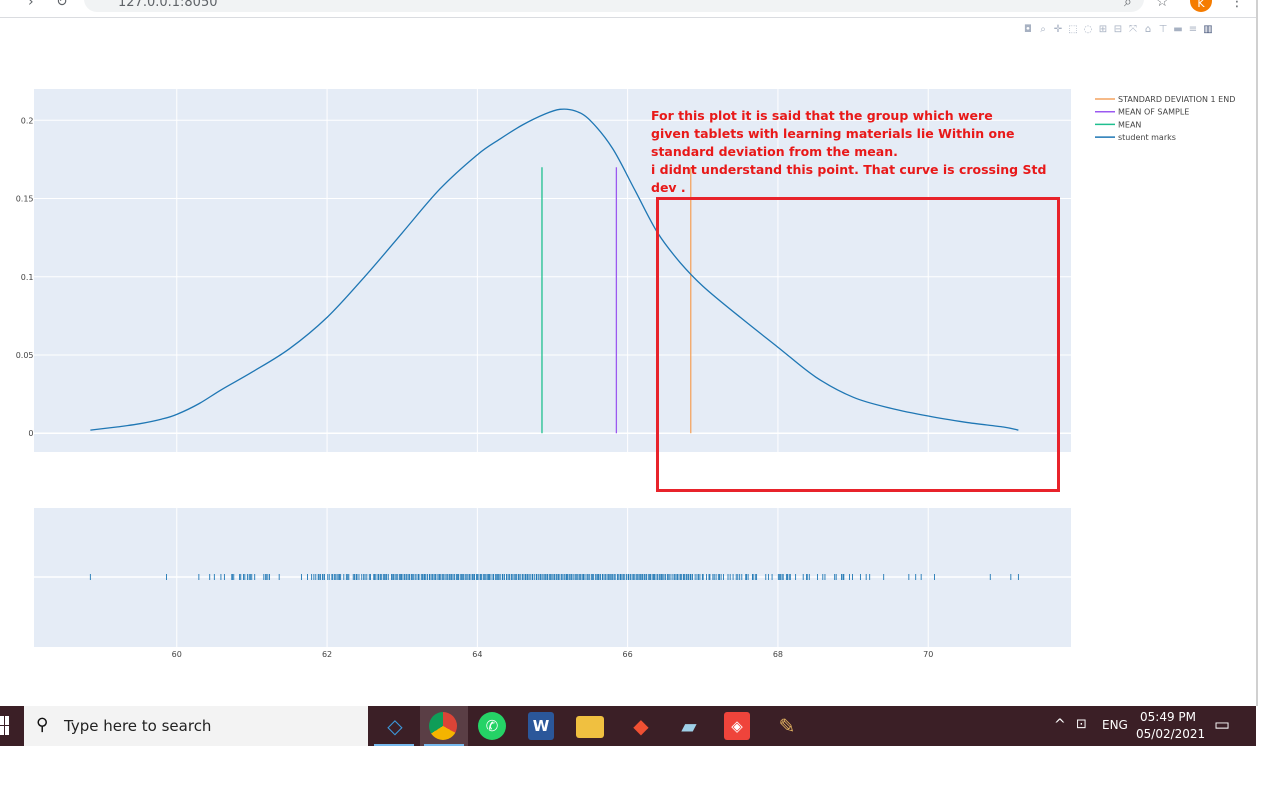 Image resolution: width=1280 pixels, height=800 pixels. What do you see at coordinates (1171, 734) in the screenshot?
I see `clock-date: 05/02/2021` at bounding box center [1171, 734].